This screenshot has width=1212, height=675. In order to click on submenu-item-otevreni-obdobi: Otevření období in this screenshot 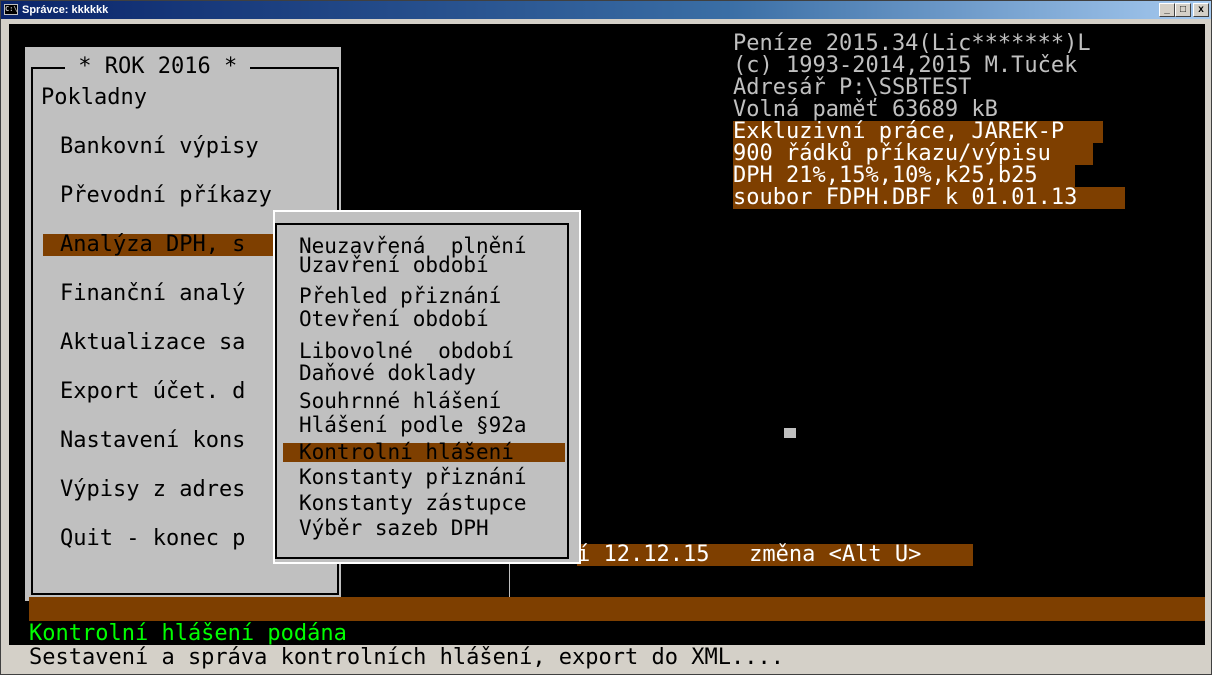, I will do `click(394, 319)`.